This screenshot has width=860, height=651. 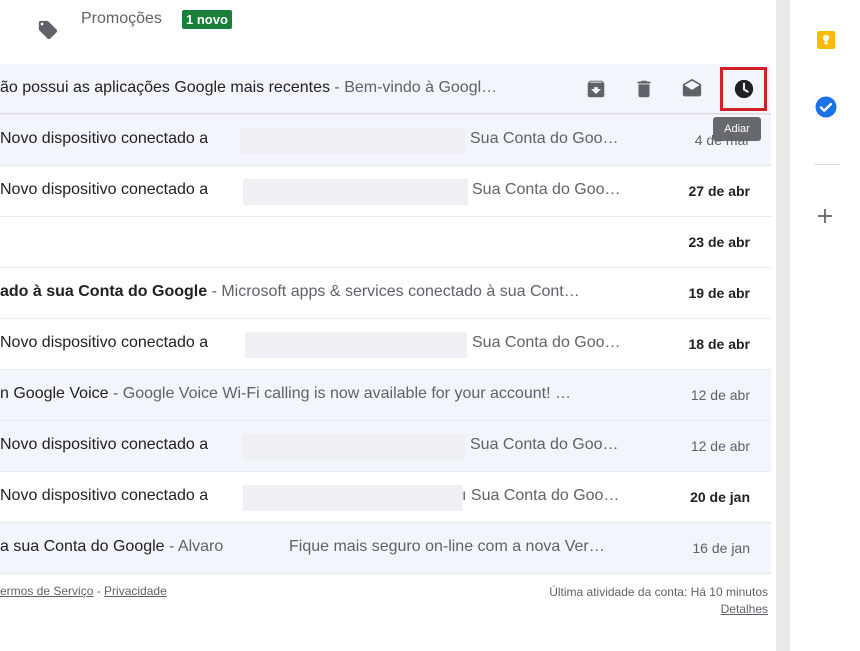 I want to click on email-subject: a sua Conta do Google - Alvaro, so click(x=125, y=547).